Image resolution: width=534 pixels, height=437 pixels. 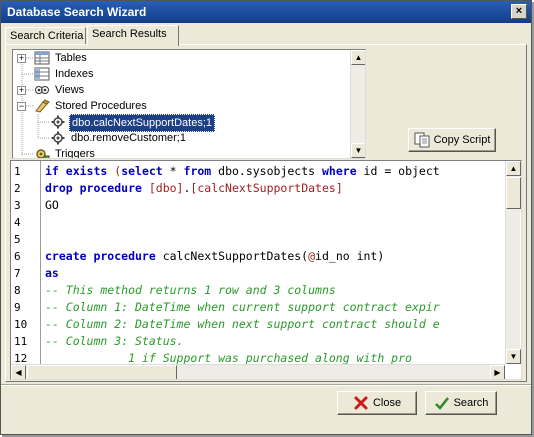 I want to click on line-number-gutter: 1 2 3 4 5 6 7 8 9 10 11 12, so click(x=26, y=263).